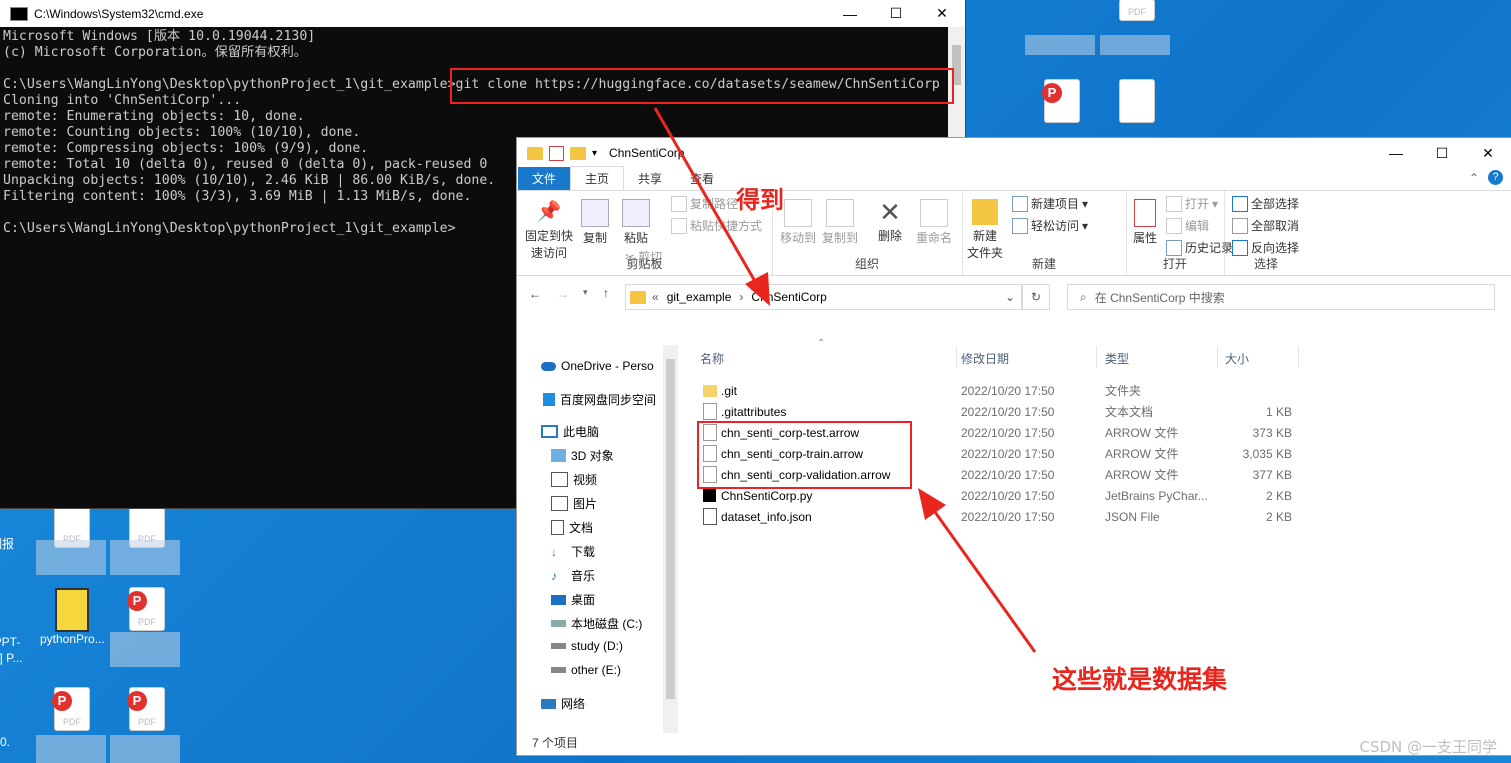 This screenshot has width=1511, height=763. Describe the element at coordinates (482, 13) in the screenshot. I see `cmd-title-bar: C:\Windows\System32\cmd.exe — ☐ ✕` at that location.